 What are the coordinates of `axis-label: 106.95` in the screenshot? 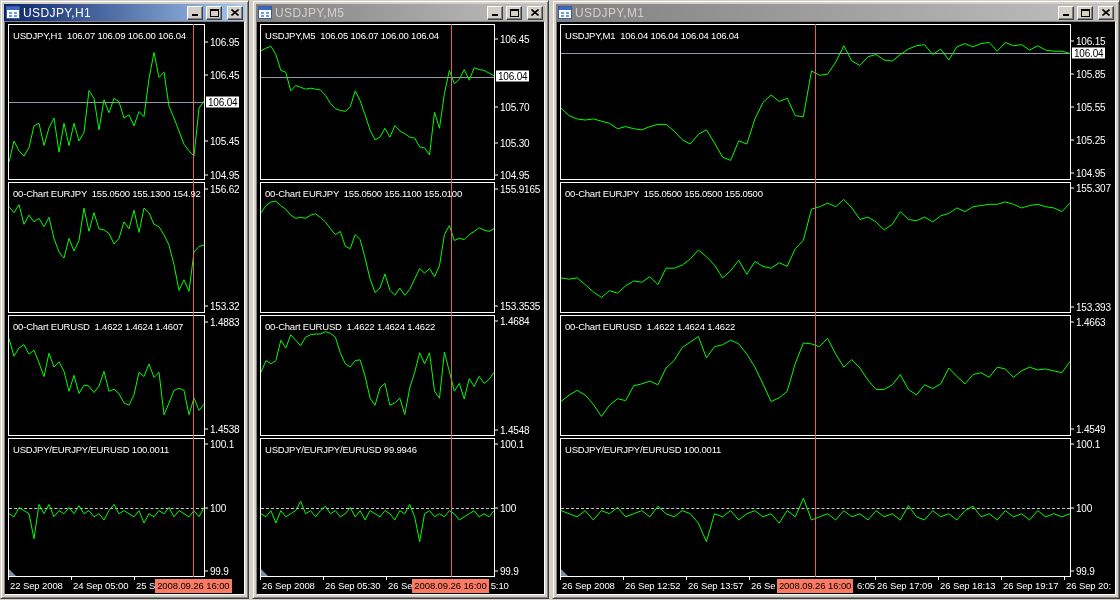 It's located at (222, 42).